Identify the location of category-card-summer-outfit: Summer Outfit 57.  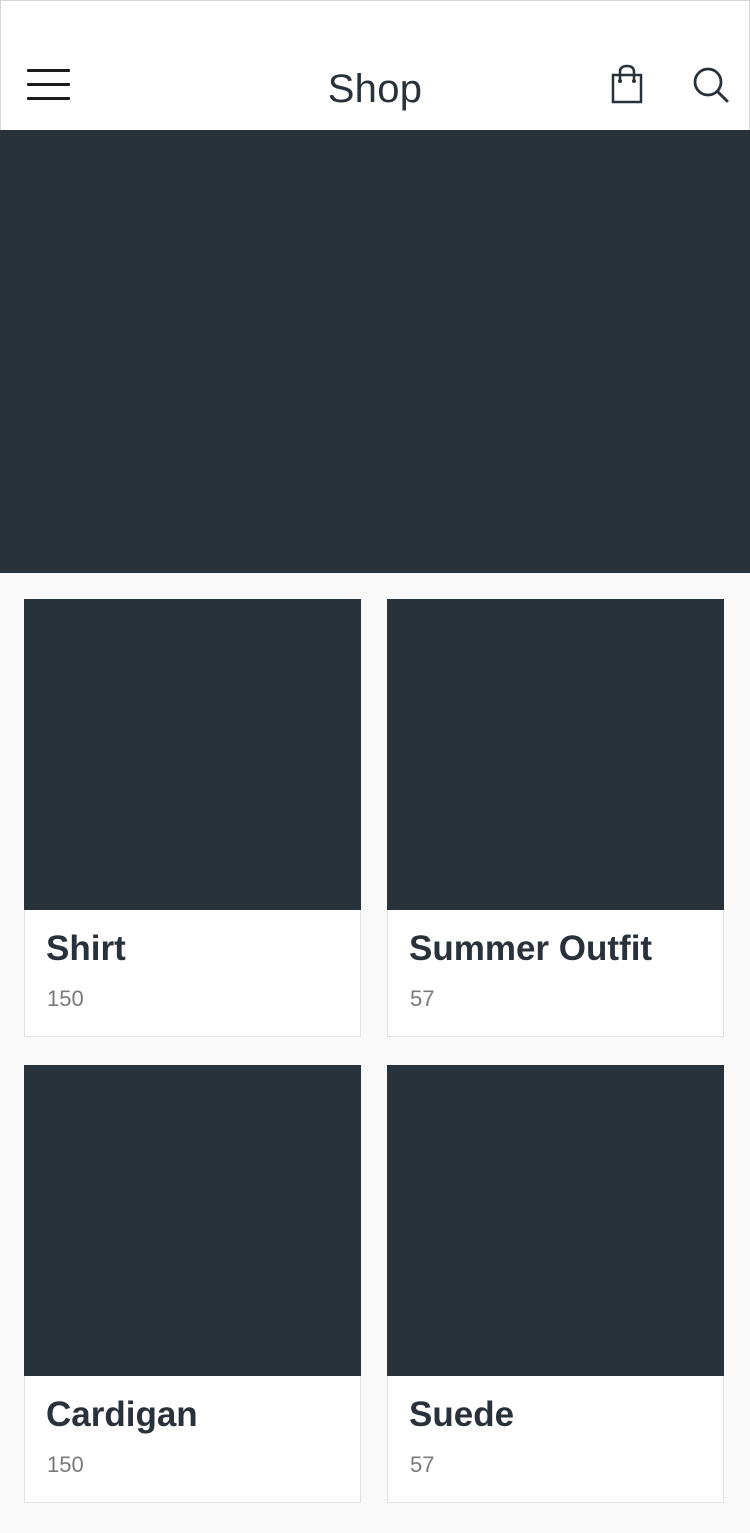
(555, 818).